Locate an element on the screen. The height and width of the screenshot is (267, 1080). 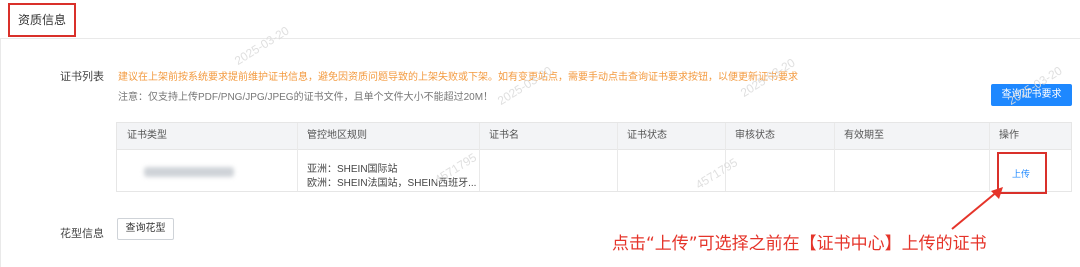
blurred-cert-type is located at coordinates (189, 172).